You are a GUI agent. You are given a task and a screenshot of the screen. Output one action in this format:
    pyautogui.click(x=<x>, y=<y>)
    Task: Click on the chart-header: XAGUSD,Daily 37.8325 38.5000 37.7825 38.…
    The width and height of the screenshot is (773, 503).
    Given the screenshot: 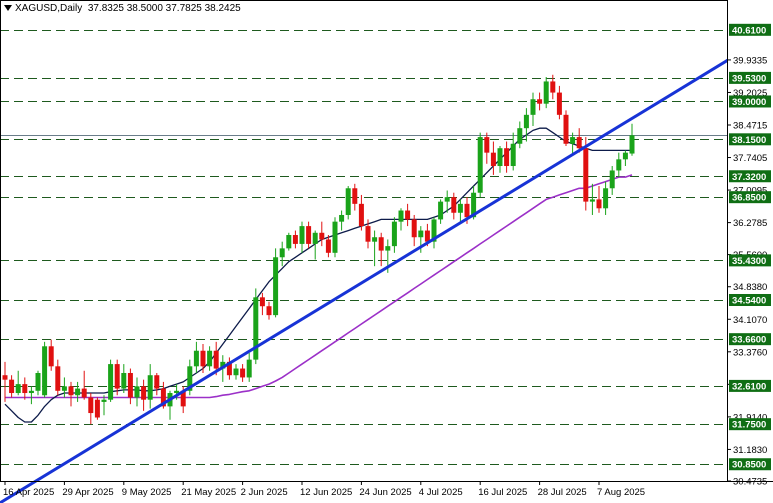 What is the action you would take?
    pyautogui.click(x=122, y=8)
    